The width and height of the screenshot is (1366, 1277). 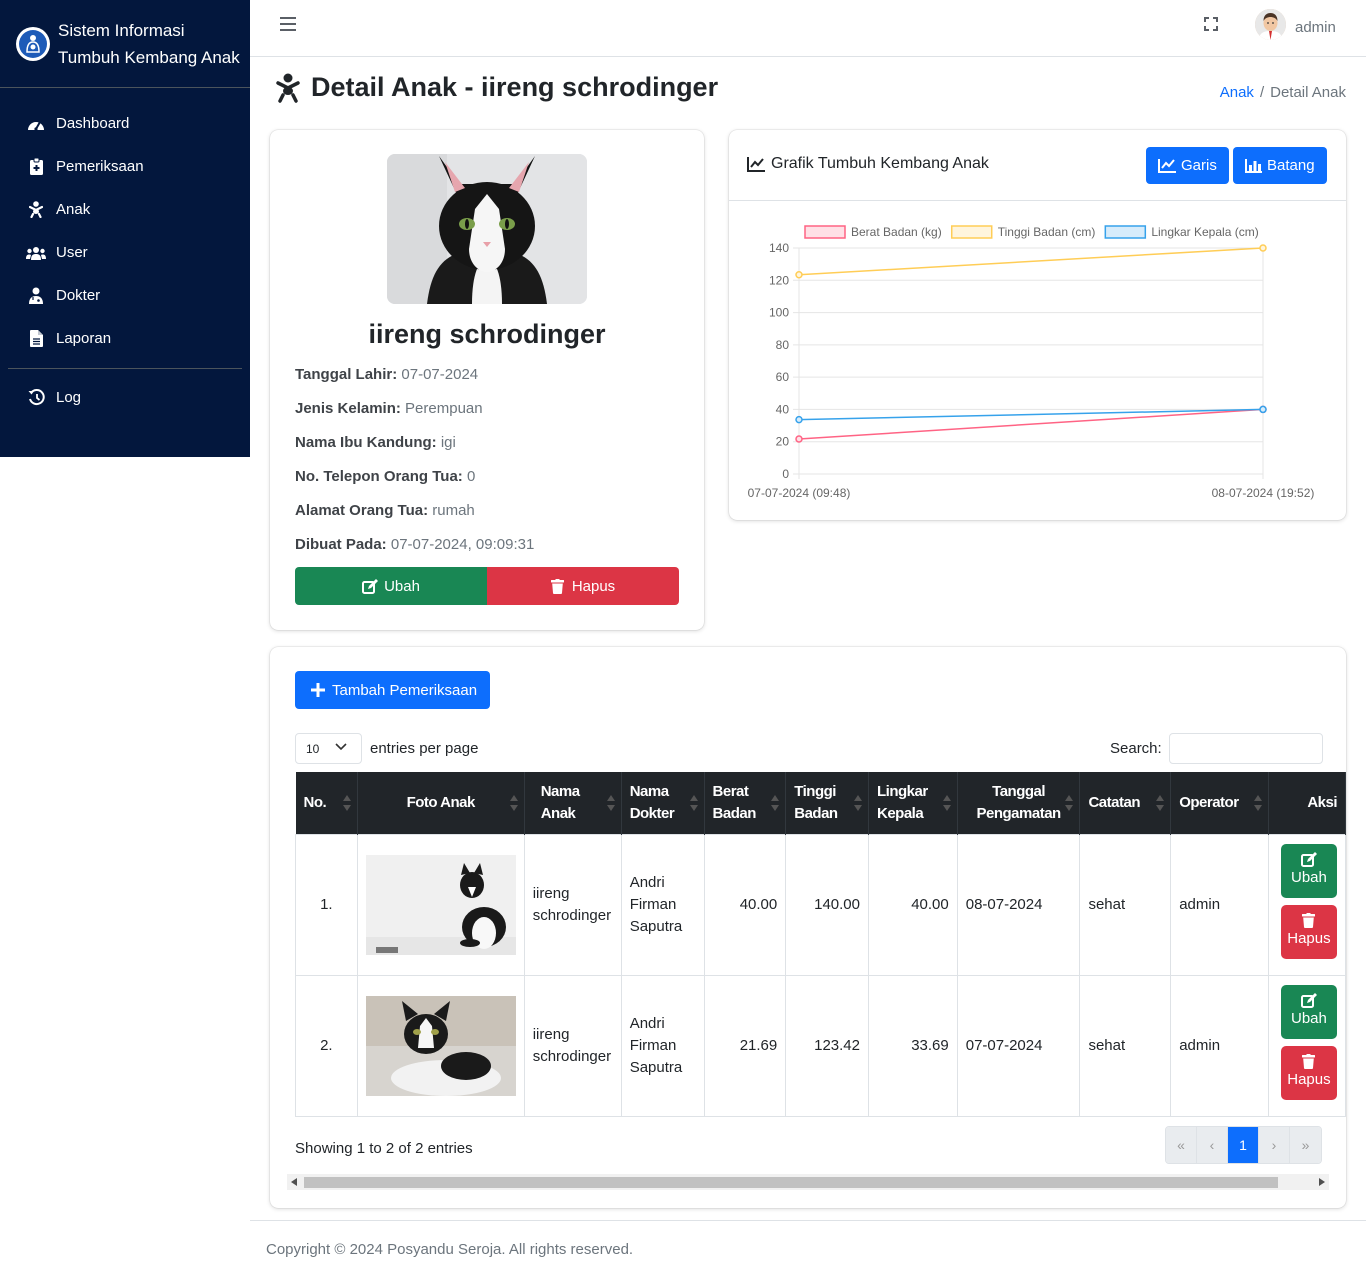 What do you see at coordinates (913, 904) in the screenshot?
I see `cell-lingkar-kepala: 40.00` at bounding box center [913, 904].